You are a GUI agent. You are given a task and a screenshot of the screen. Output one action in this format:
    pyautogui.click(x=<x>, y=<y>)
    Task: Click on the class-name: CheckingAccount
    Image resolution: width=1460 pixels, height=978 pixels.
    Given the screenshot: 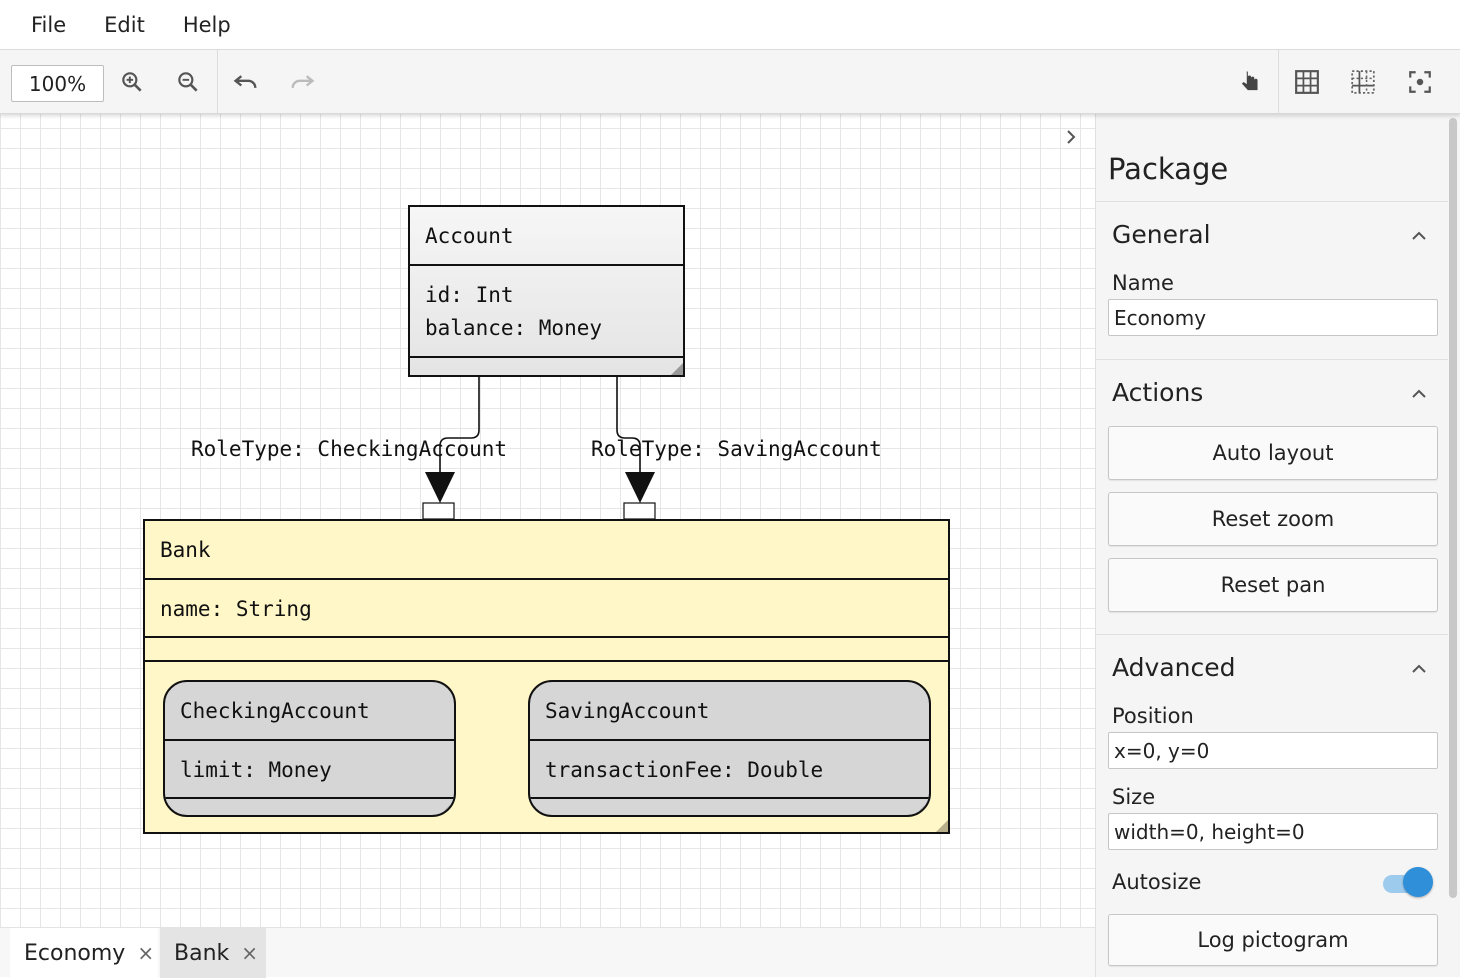 What is the action you would take?
    pyautogui.click(x=275, y=711)
    